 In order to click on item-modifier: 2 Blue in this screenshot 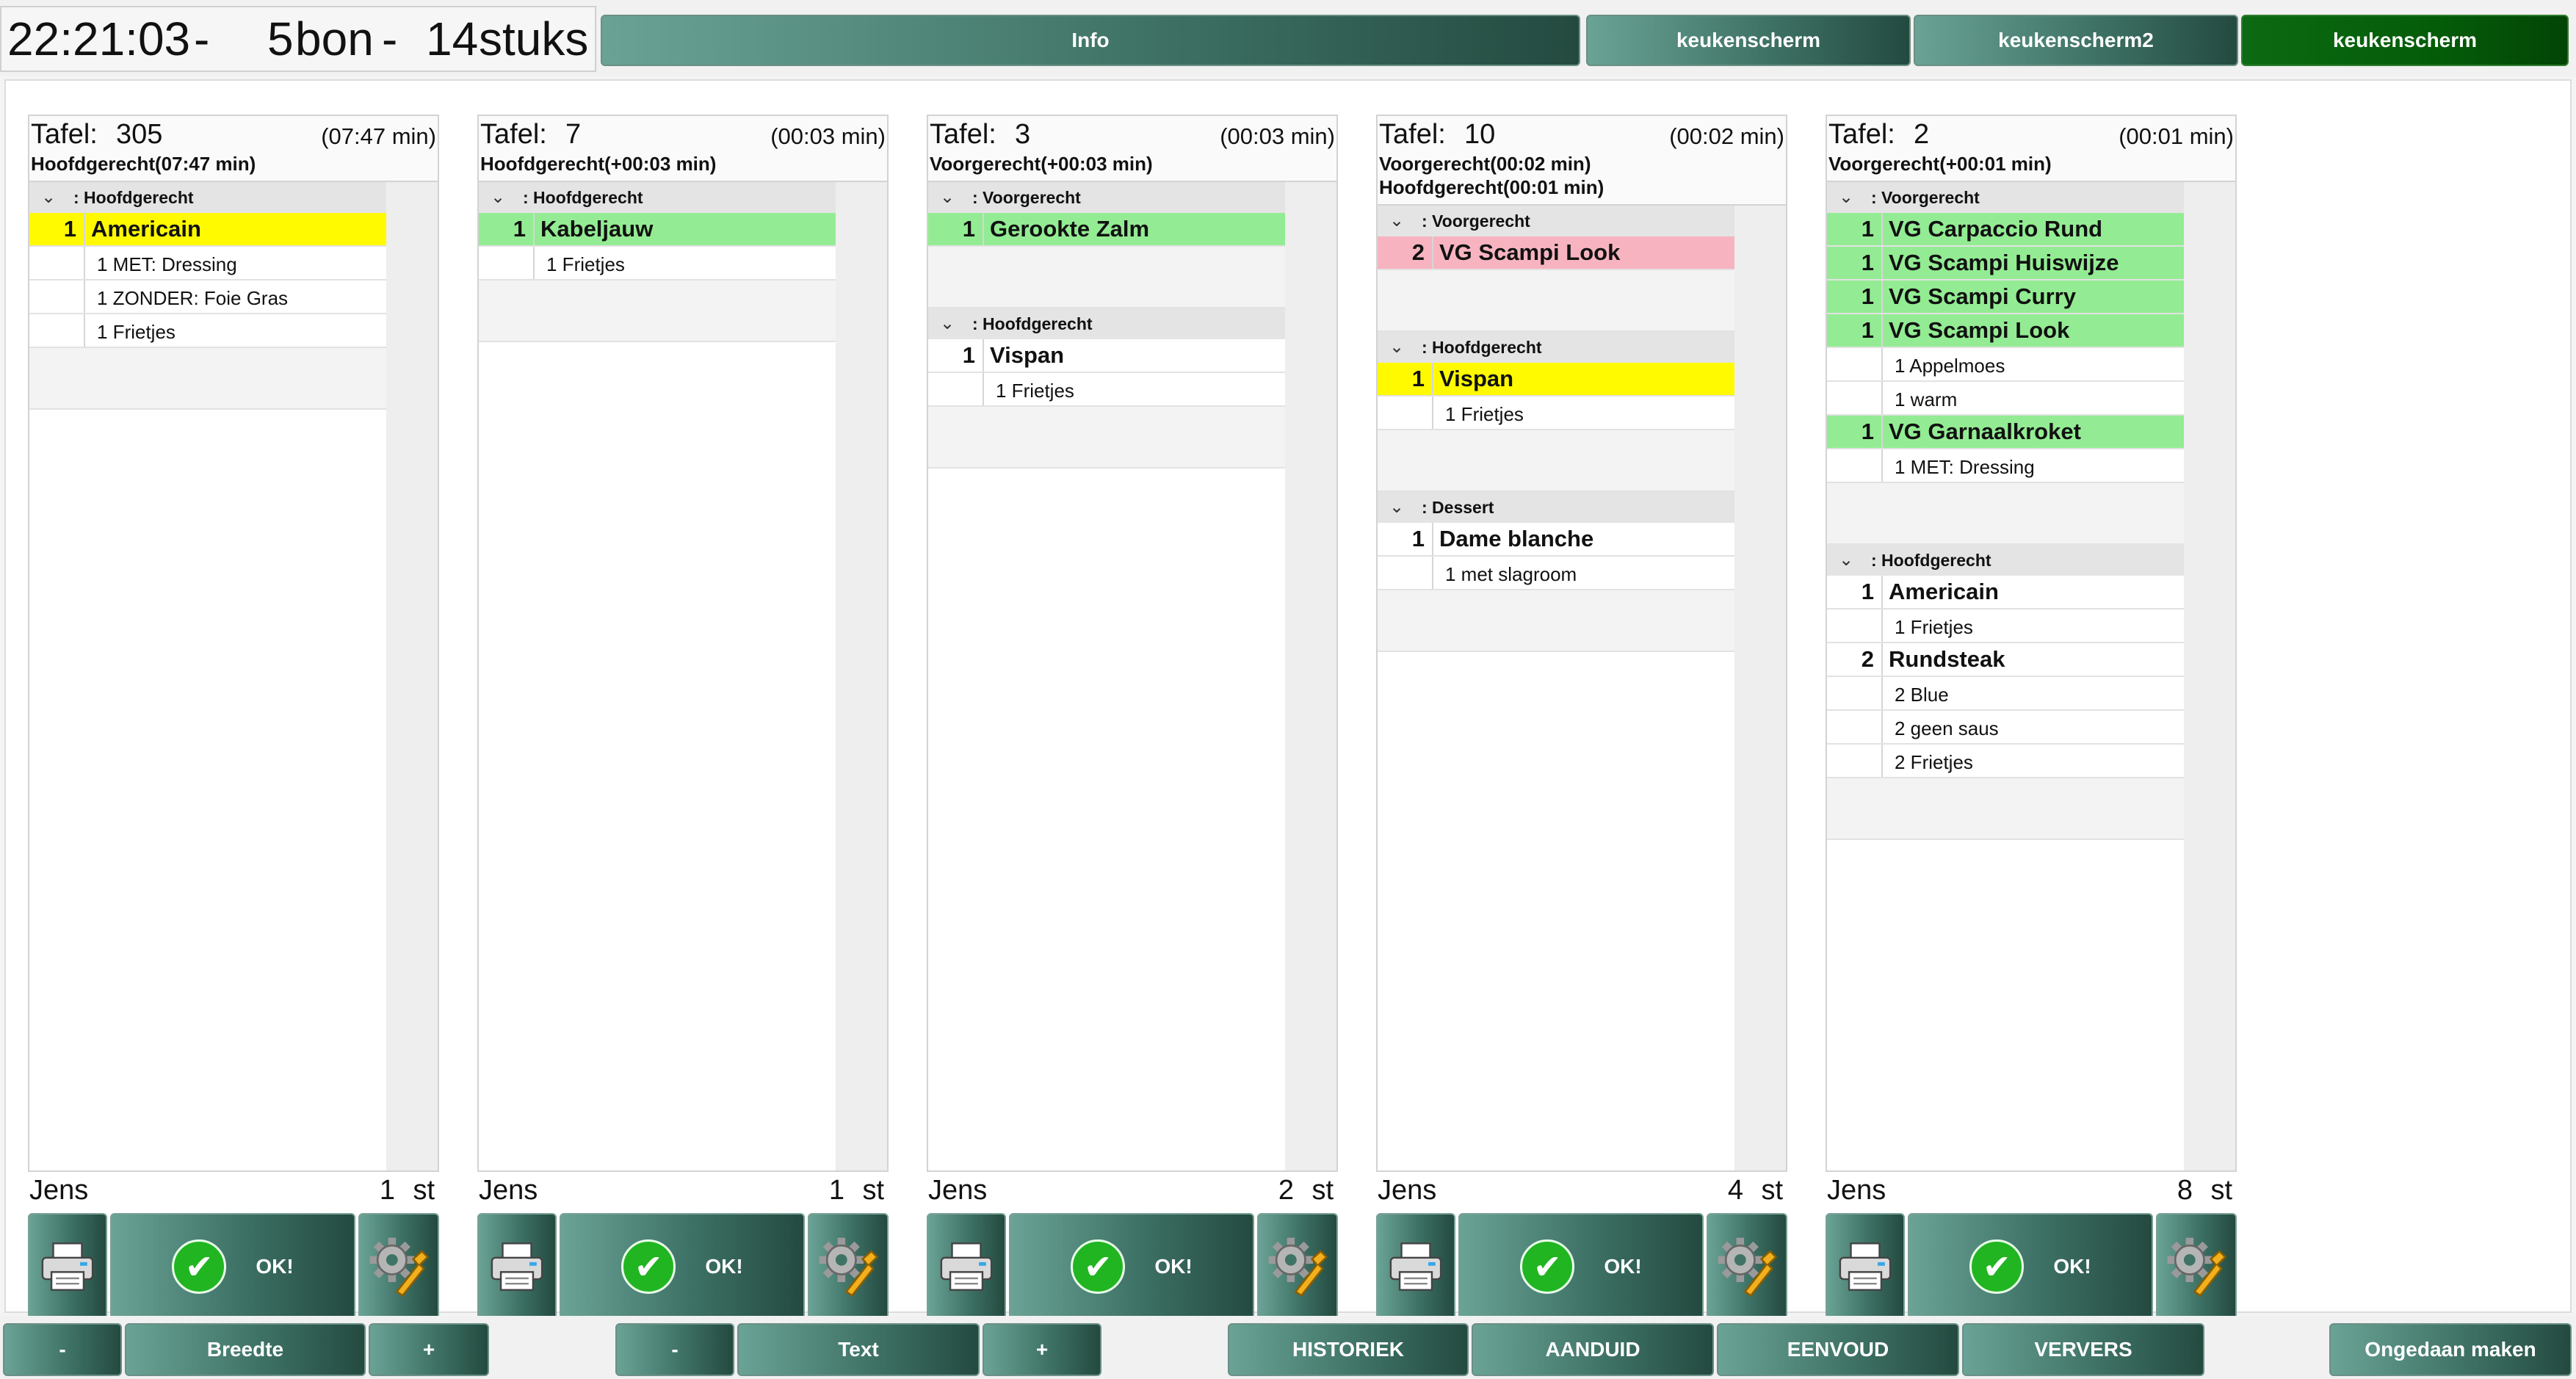, I will do `click(2005, 694)`.